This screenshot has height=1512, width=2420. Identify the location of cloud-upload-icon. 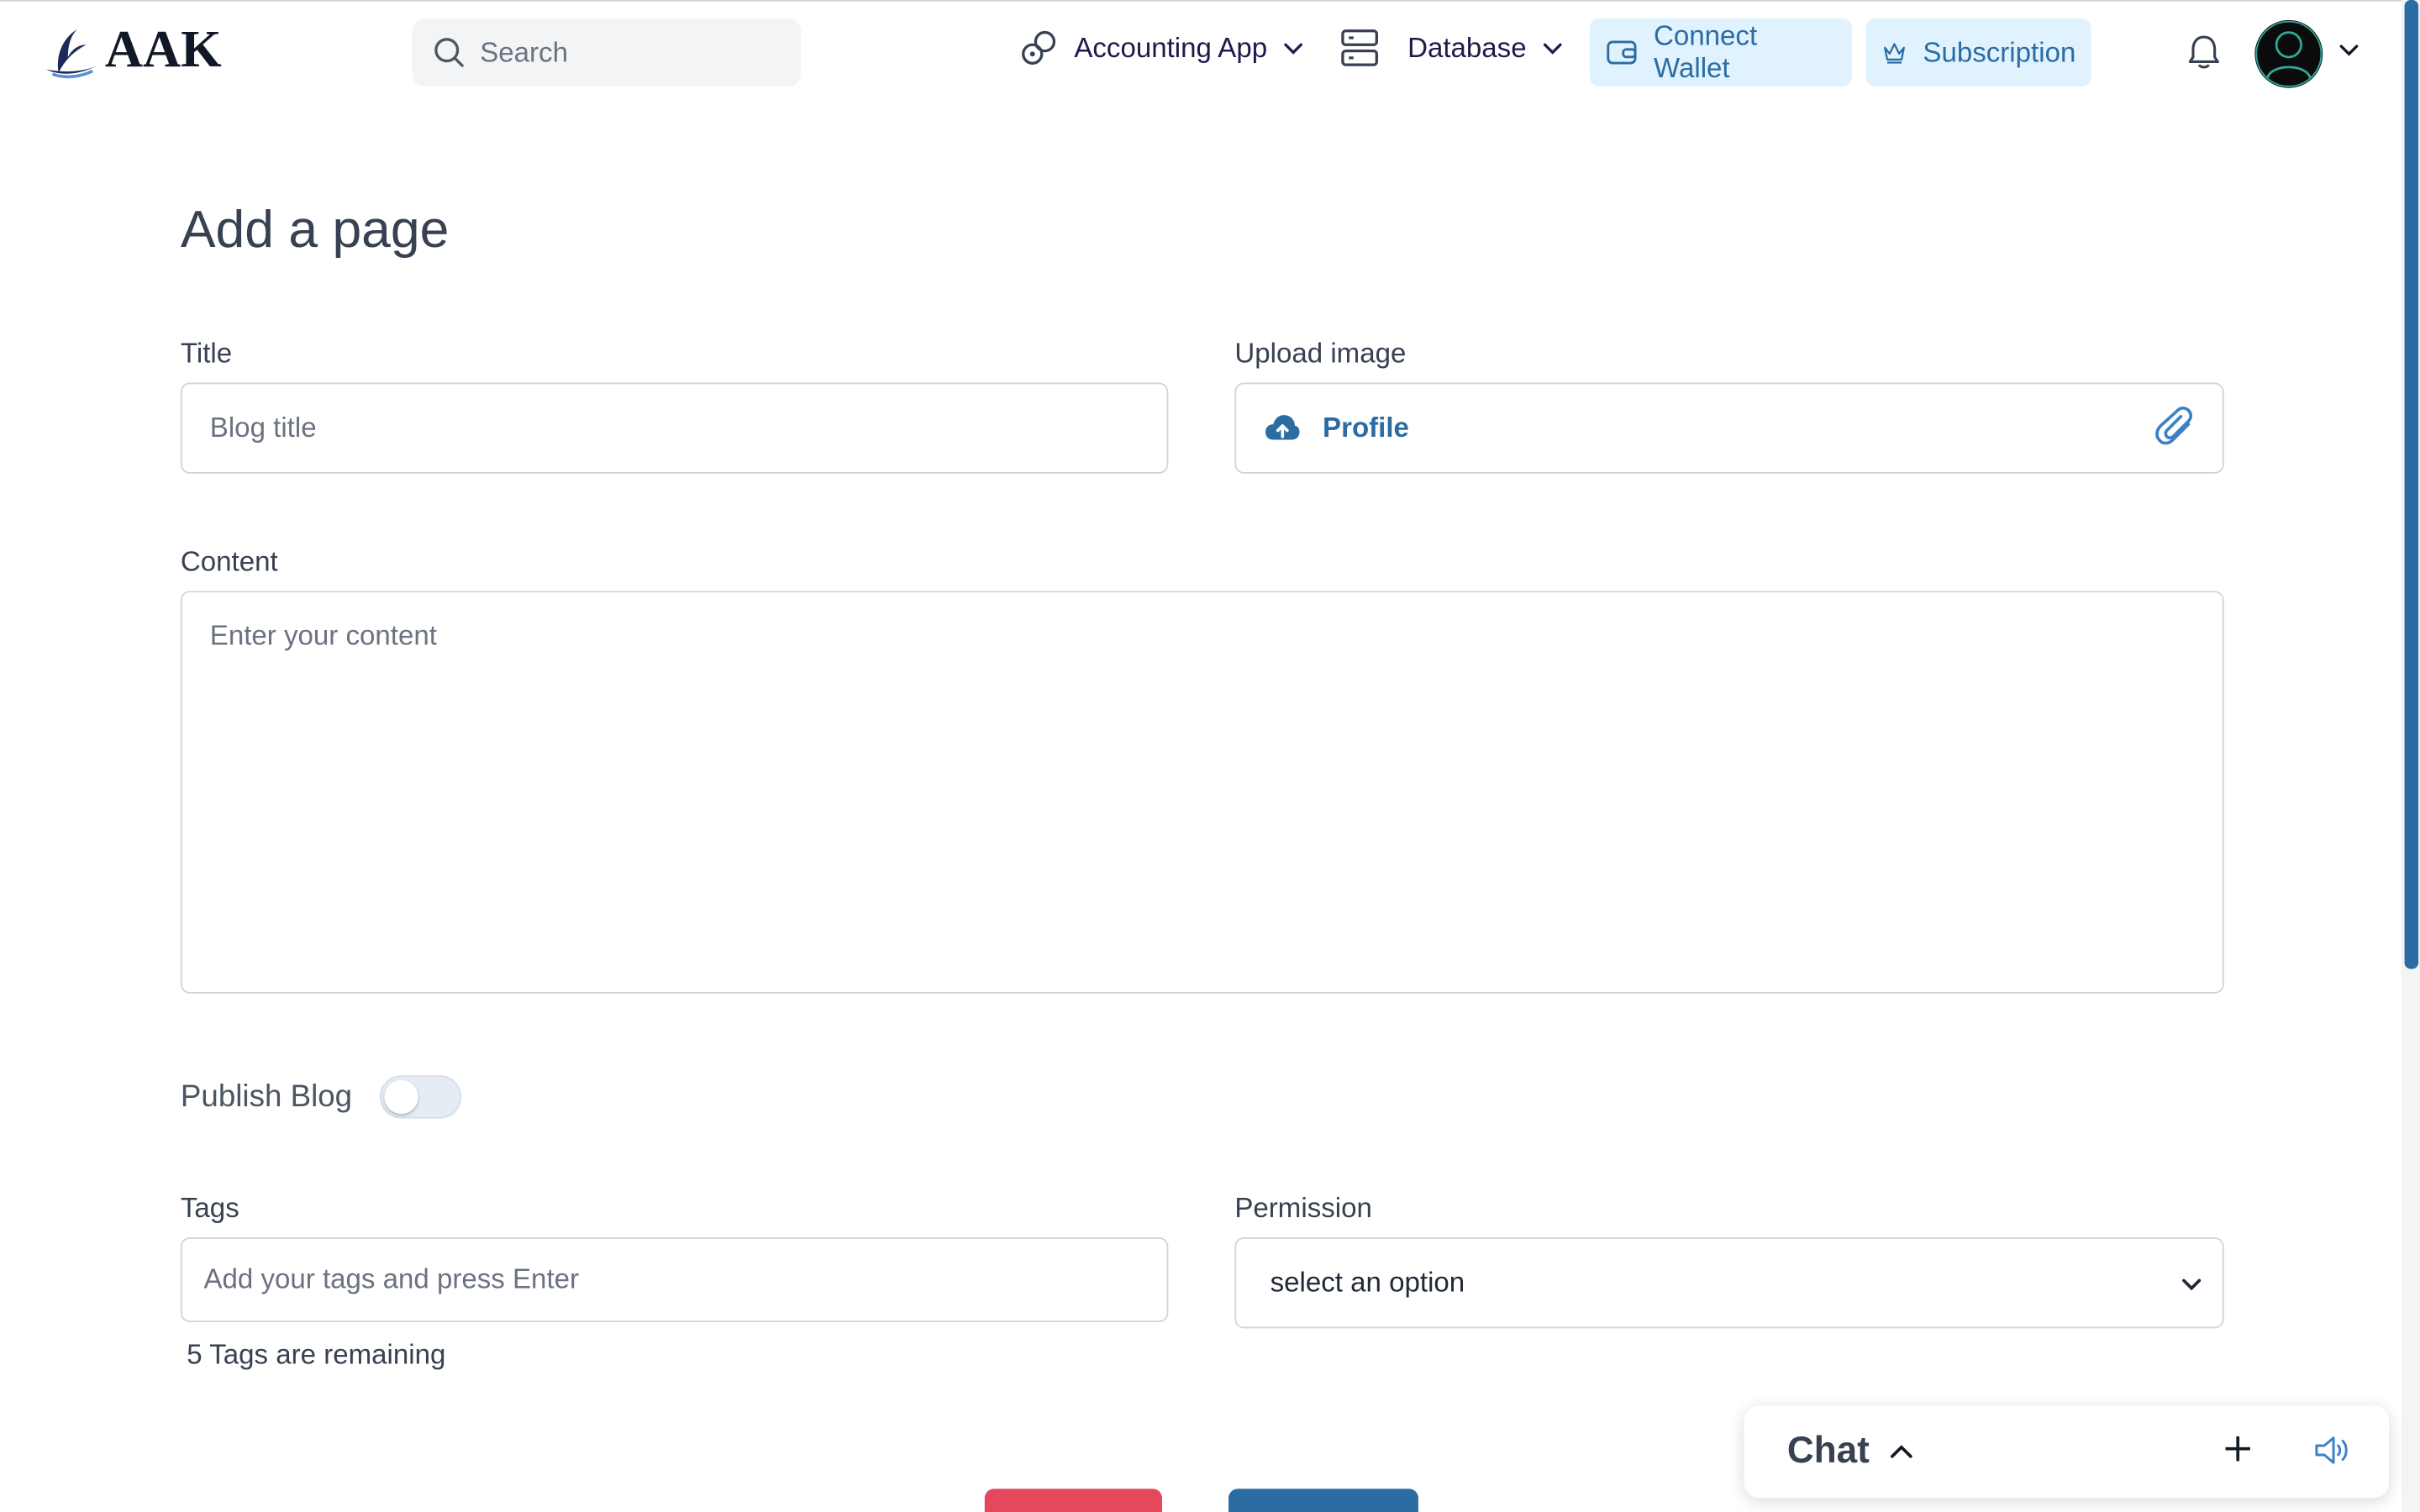
(1283, 426).